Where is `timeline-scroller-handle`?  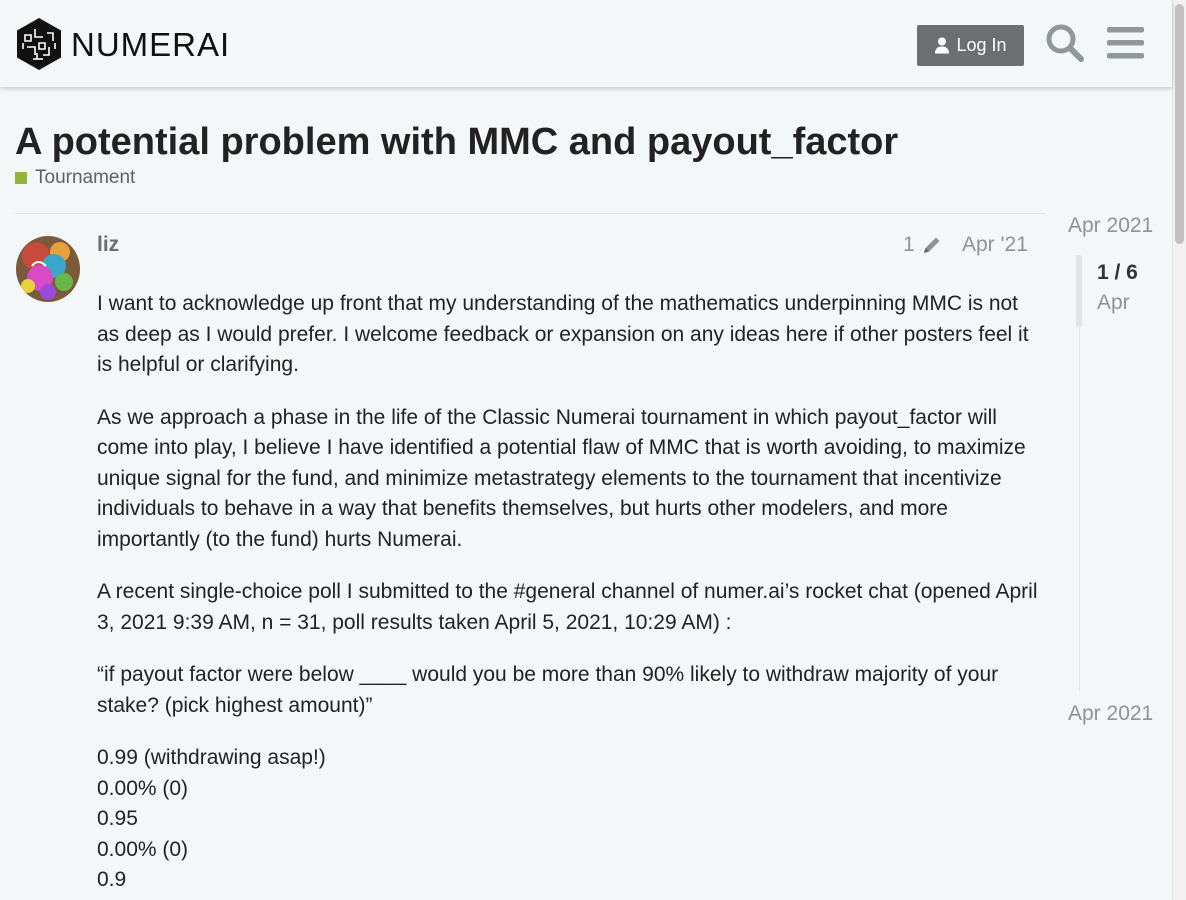 timeline-scroller-handle is located at coordinates (1079, 291).